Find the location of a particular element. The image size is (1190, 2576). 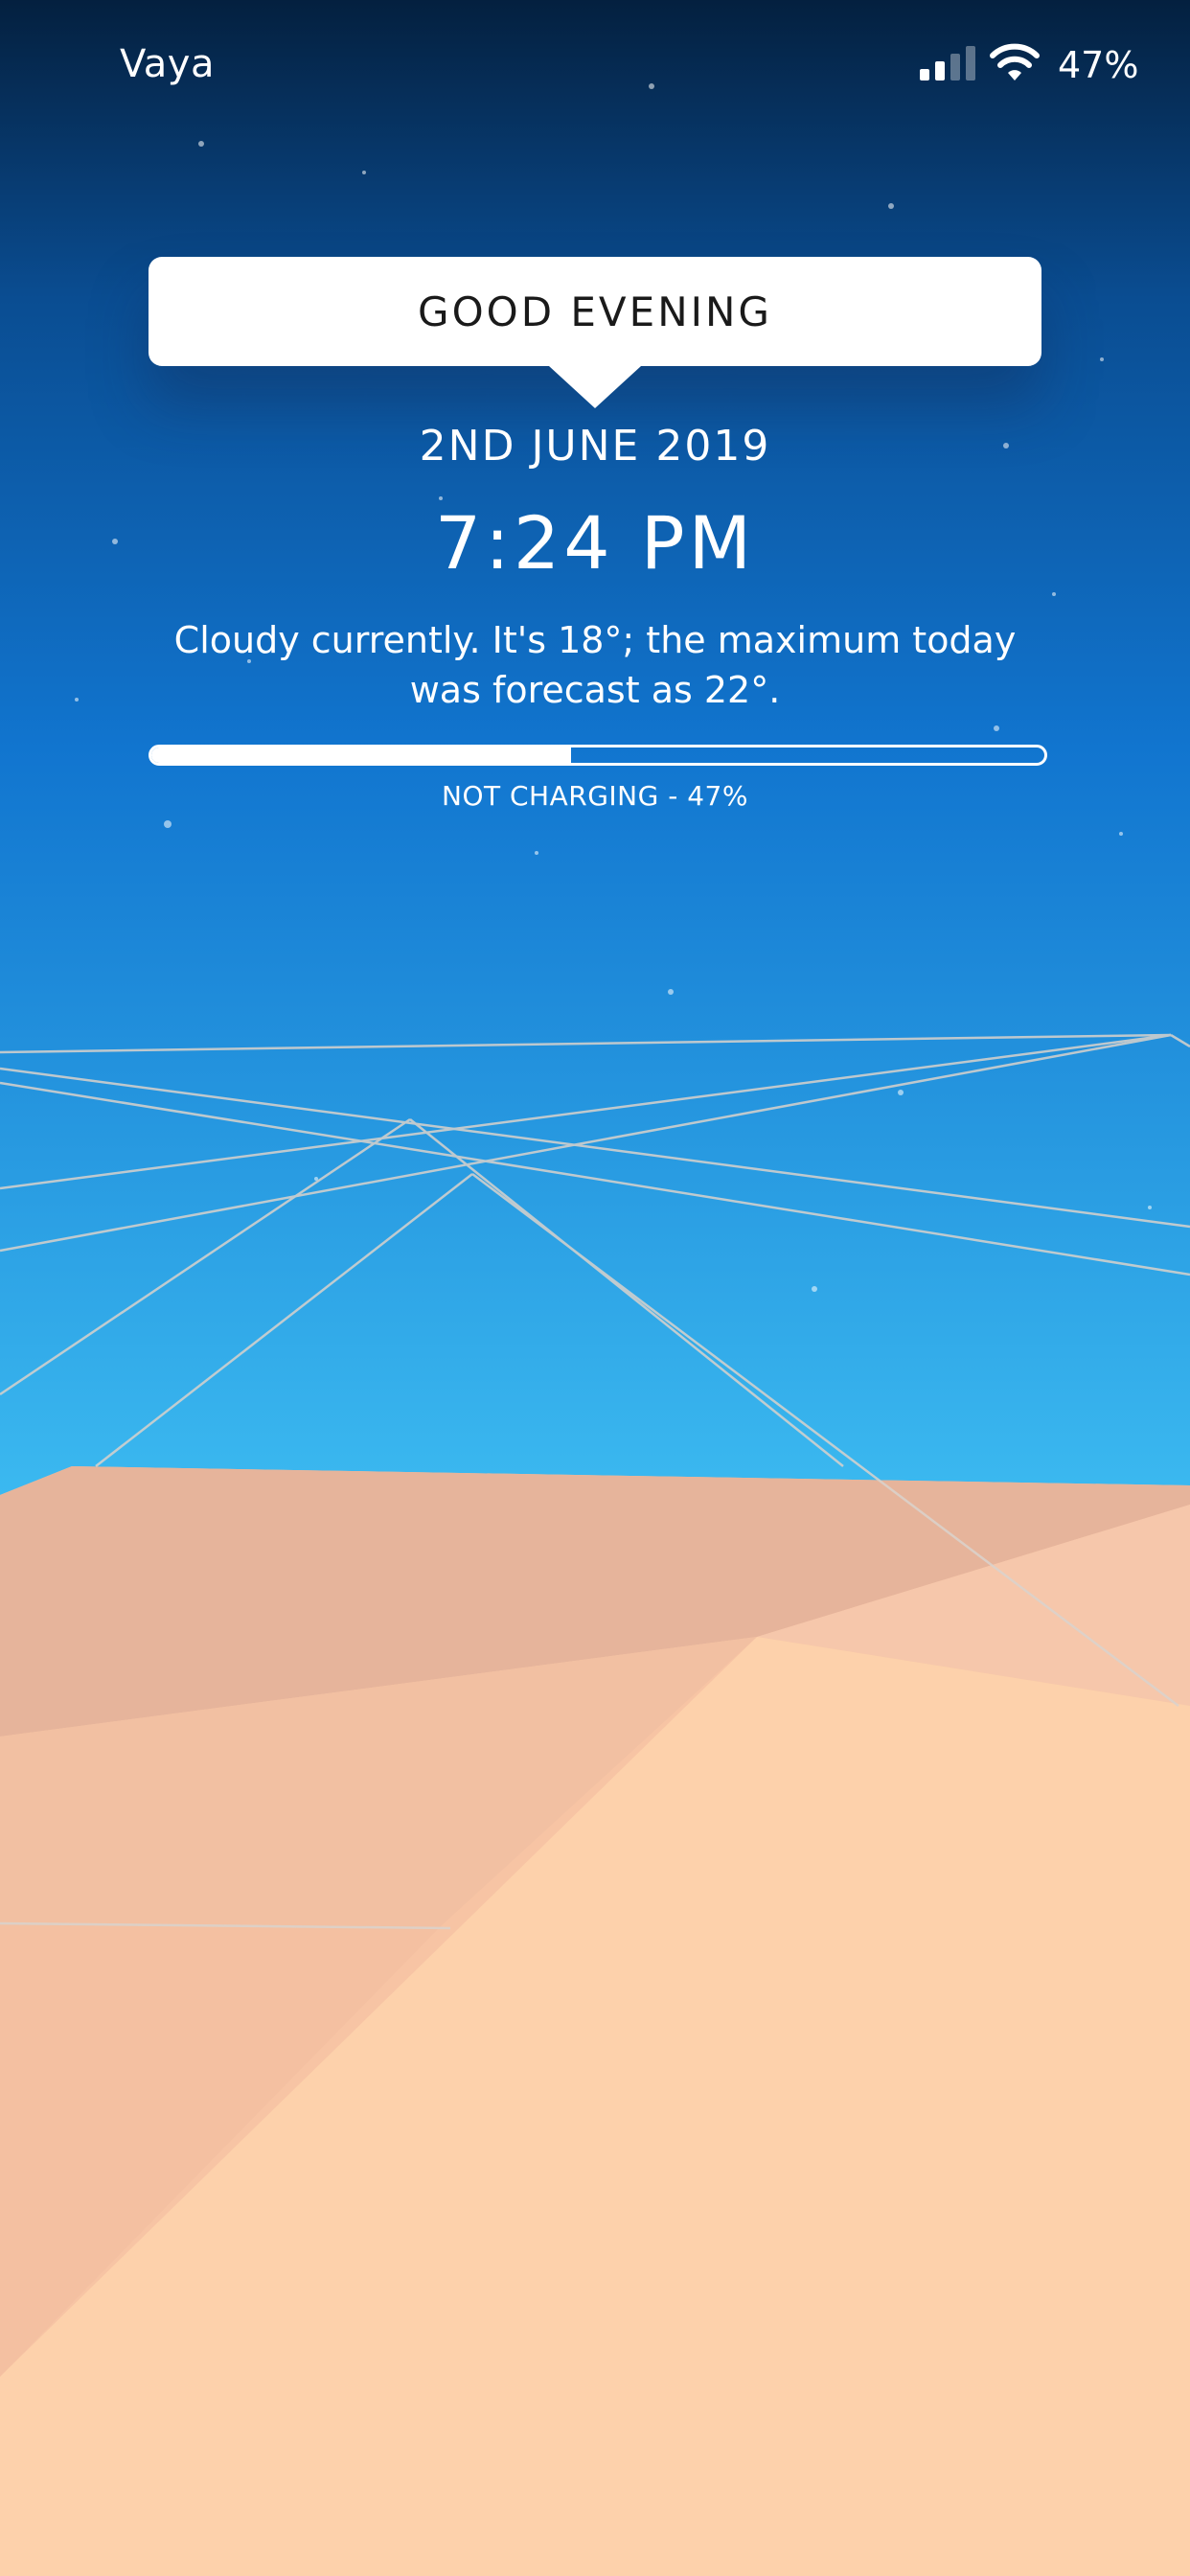

battery-progress-fill is located at coordinates (362, 755).